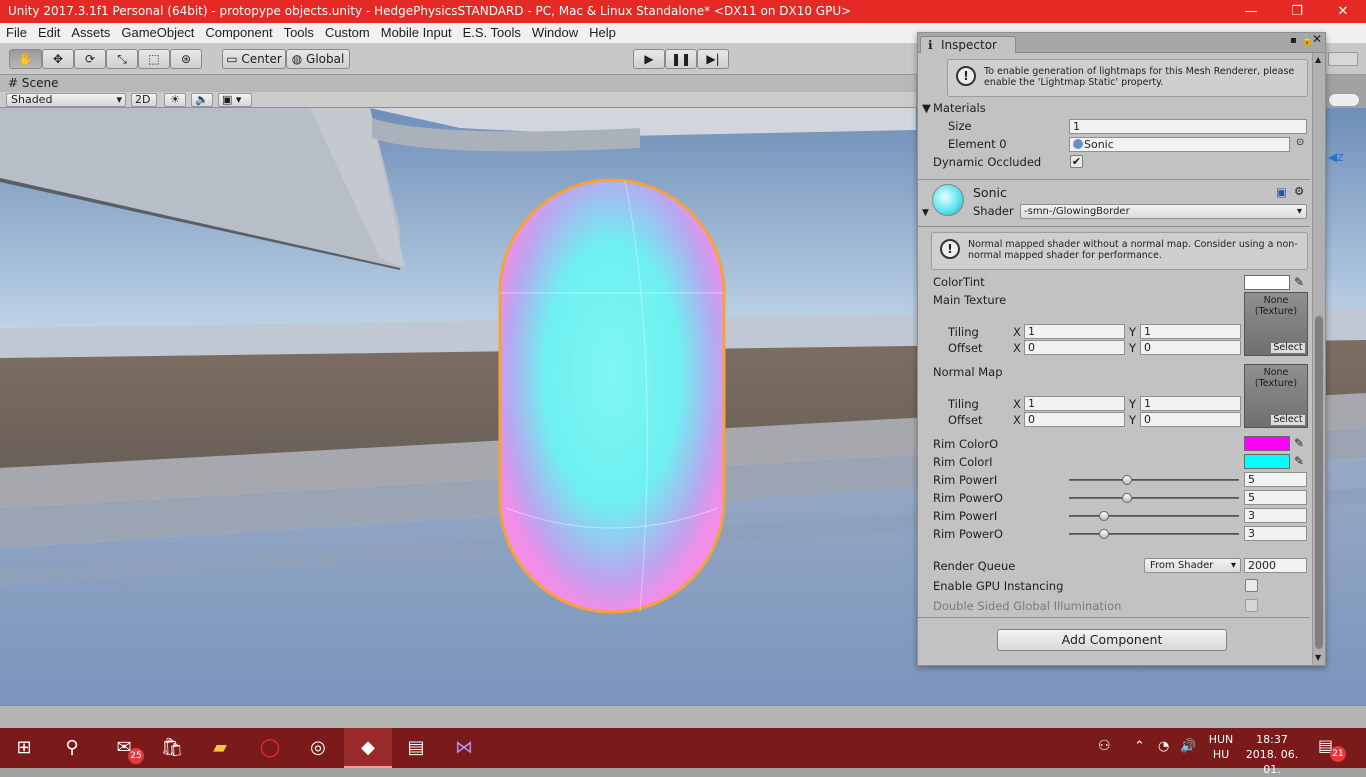 This screenshot has width=1366, height=777. What do you see at coordinates (235, 100) in the screenshot?
I see `effects-dropdown: ▣ ▾` at bounding box center [235, 100].